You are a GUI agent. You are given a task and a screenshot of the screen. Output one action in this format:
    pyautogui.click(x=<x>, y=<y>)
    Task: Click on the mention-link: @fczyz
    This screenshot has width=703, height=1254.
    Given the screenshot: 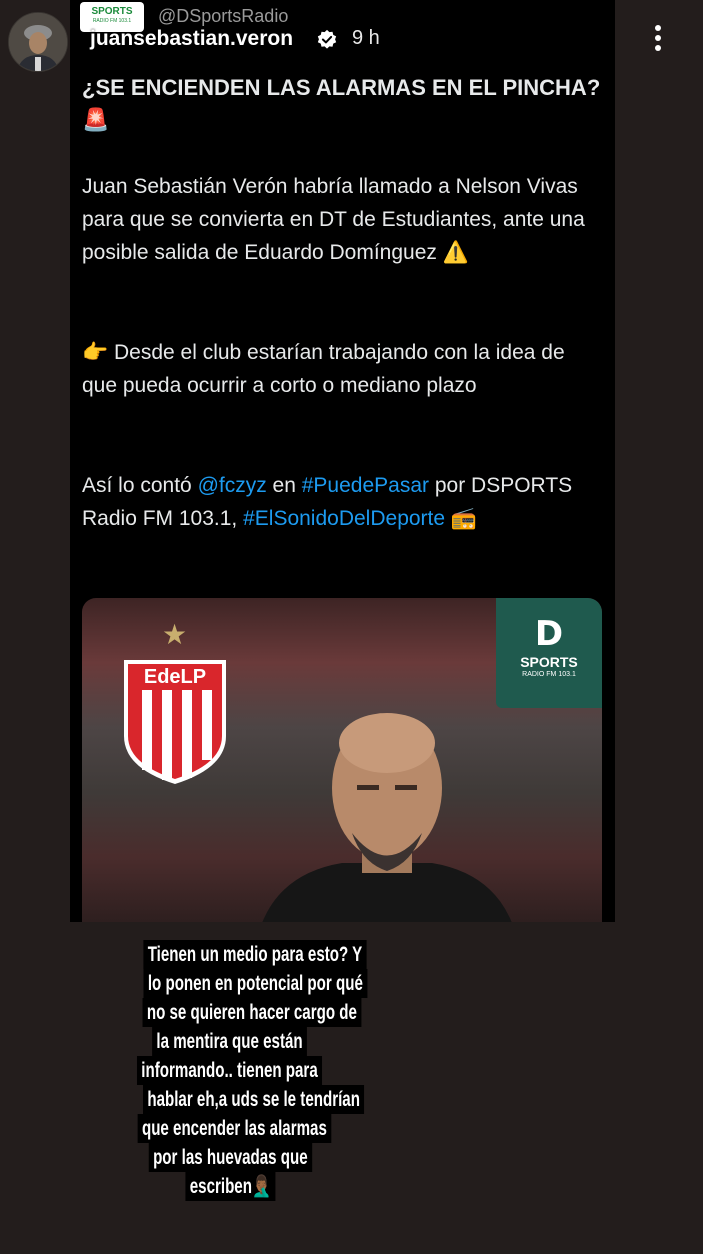 What is the action you would take?
    pyautogui.click(x=232, y=485)
    